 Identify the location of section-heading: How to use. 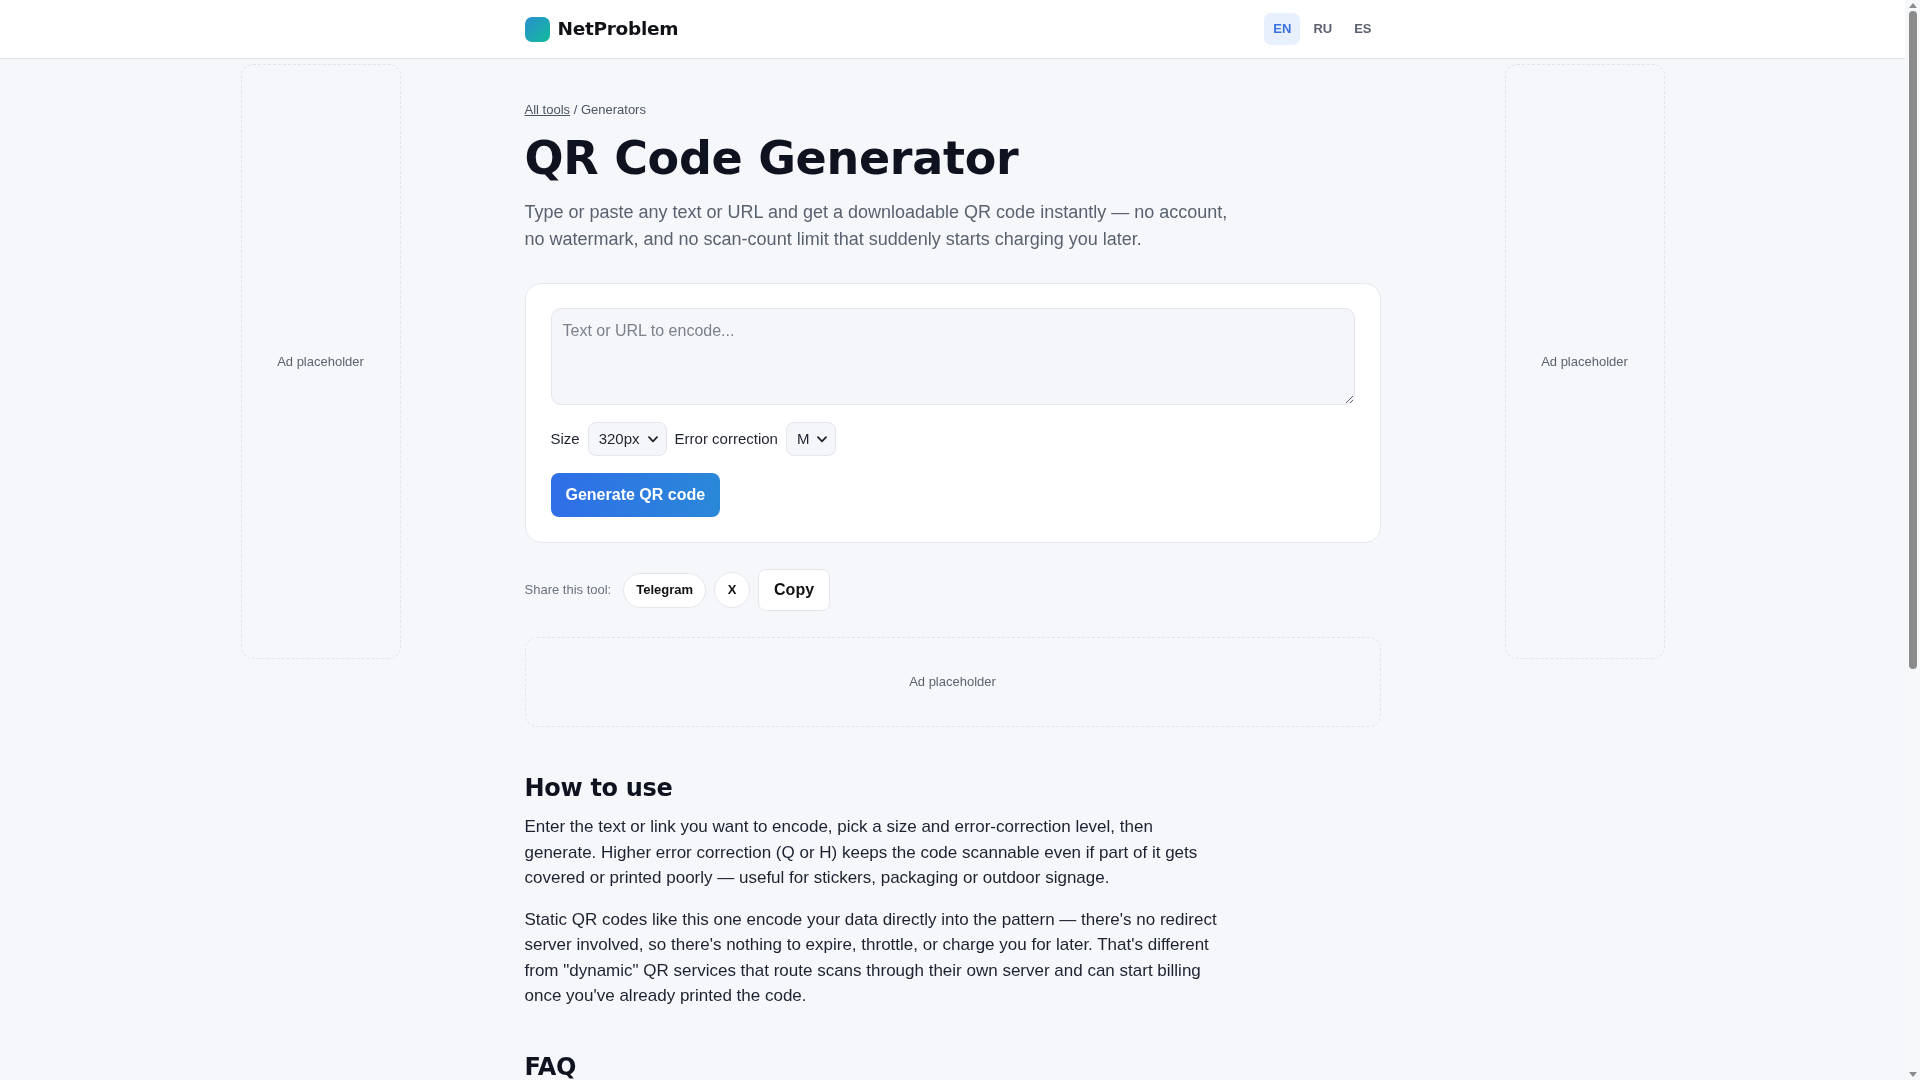
(599, 788).